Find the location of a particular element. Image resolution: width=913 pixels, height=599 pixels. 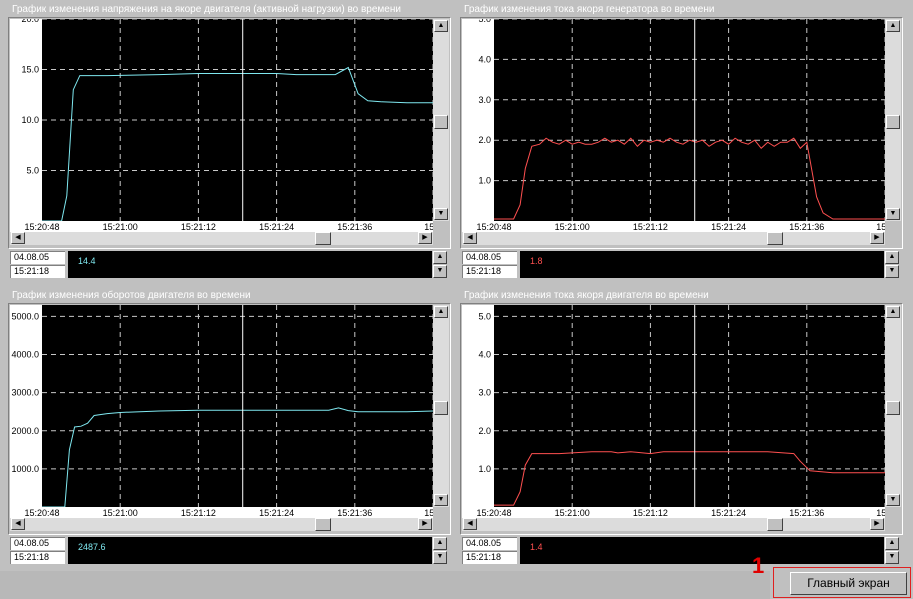

y-tick-label: 2.0 is located at coordinates (484, 431).